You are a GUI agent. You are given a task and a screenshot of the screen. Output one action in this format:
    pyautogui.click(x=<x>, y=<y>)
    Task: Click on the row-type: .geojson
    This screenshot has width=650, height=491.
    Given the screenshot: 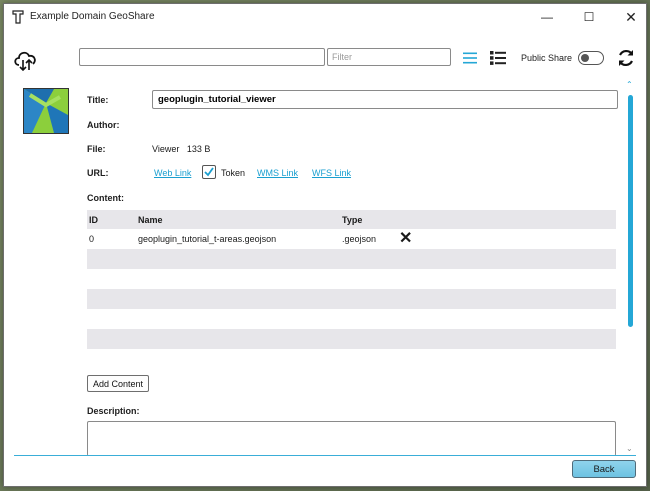 What is the action you would take?
    pyautogui.click(x=359, y=239)
    